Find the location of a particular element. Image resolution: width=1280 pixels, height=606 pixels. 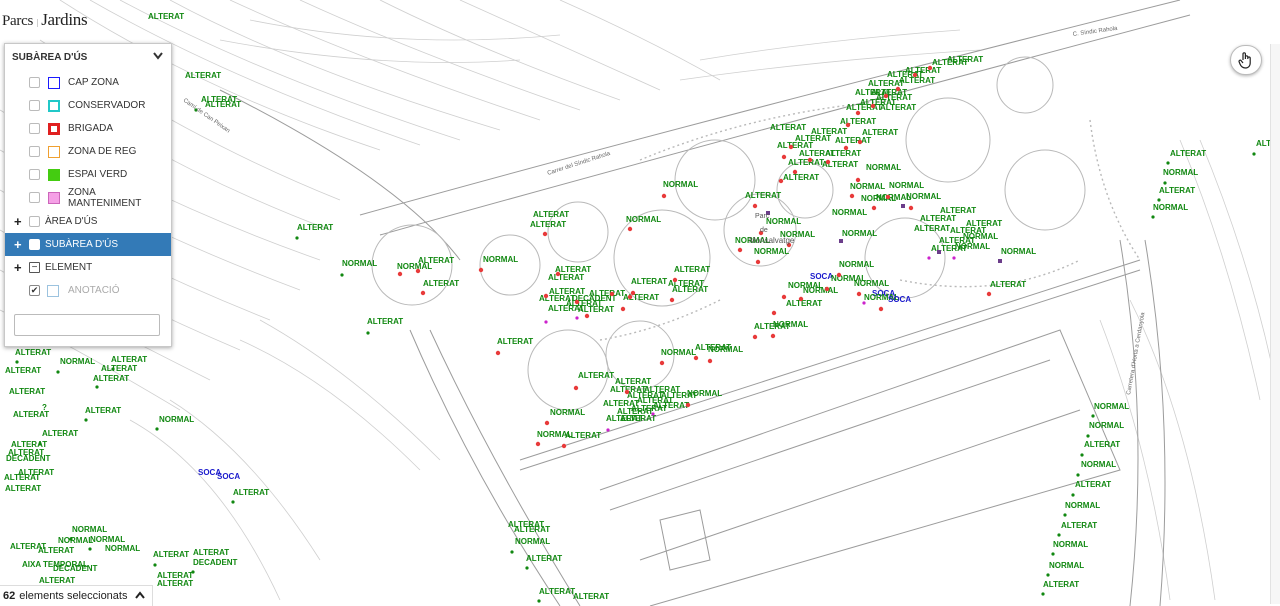

legend-row-brigada: BRIGADA is located at coordinates (88, 128).